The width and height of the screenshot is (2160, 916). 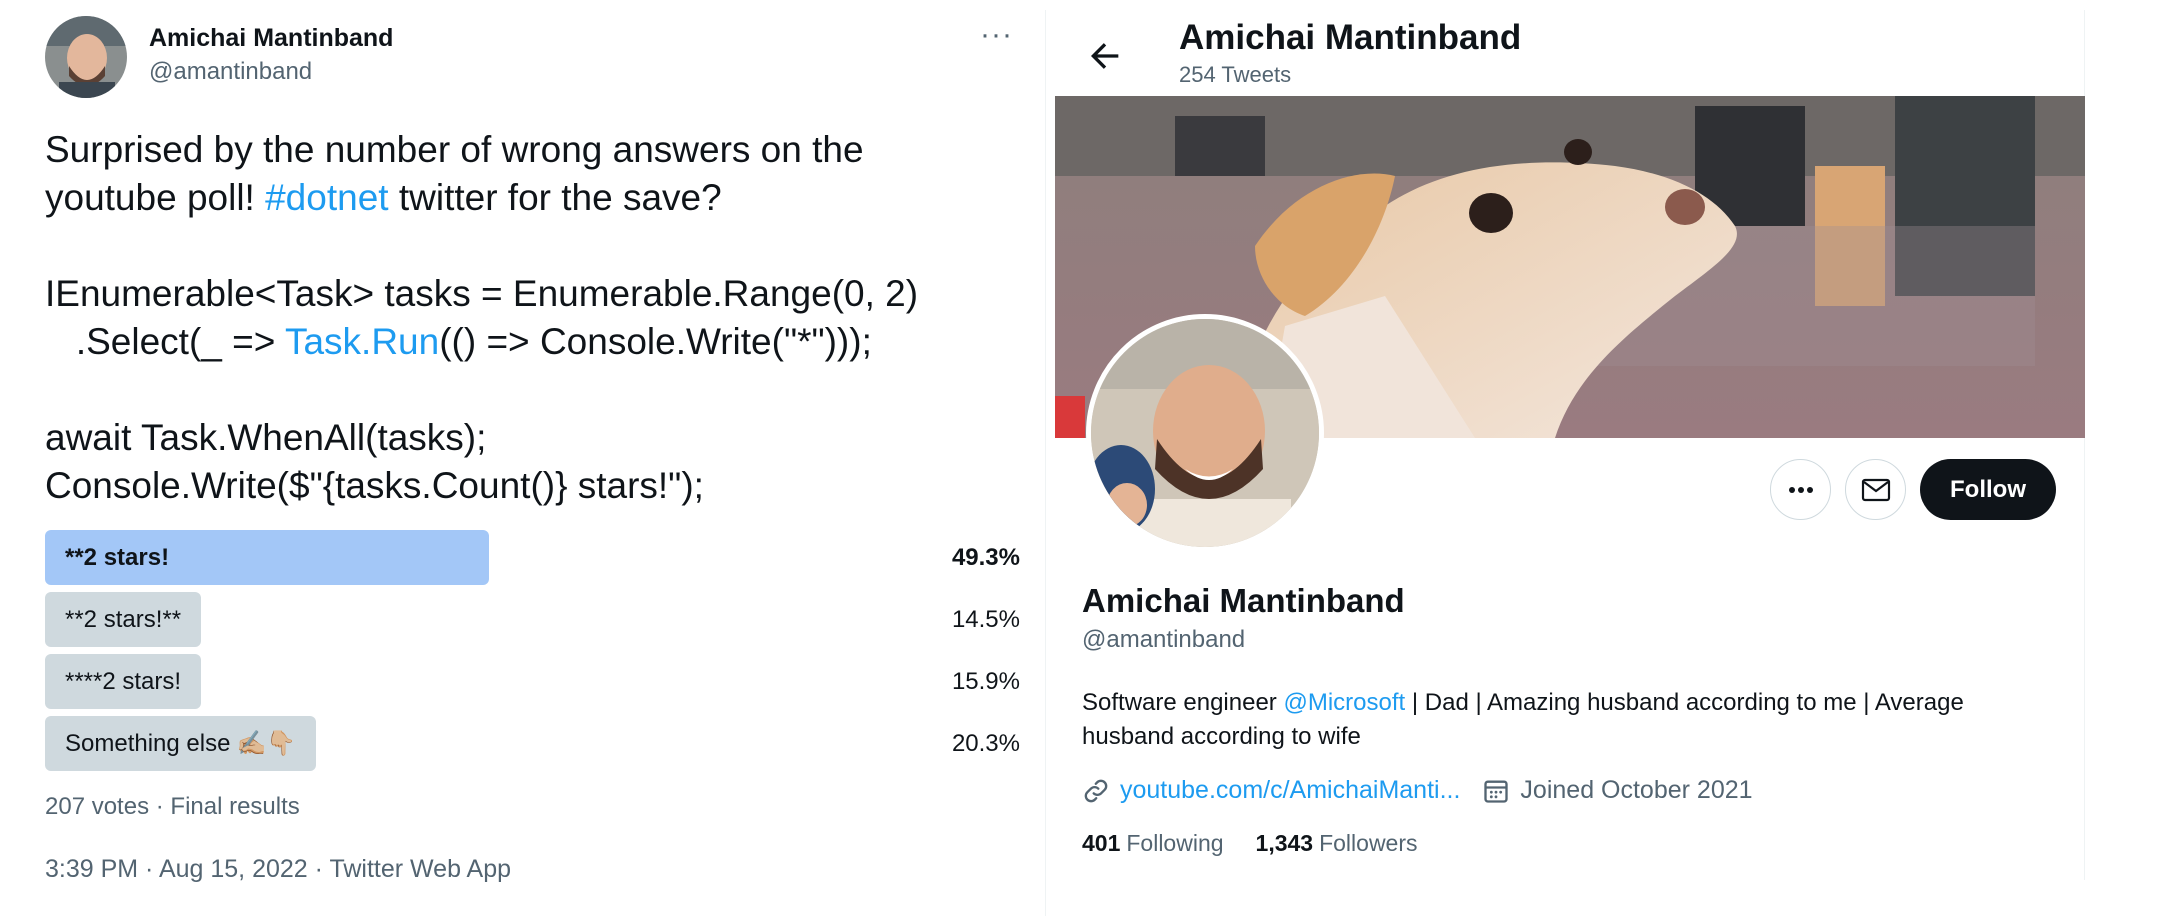 I want to click on panel-divider, so click(x=1045, y=463).